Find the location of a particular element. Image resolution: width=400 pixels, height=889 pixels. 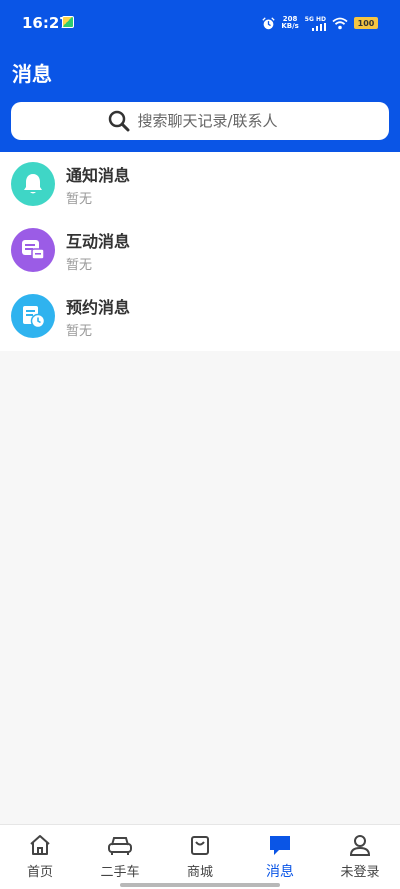

home-indicator is located at coordinates (200, 885).